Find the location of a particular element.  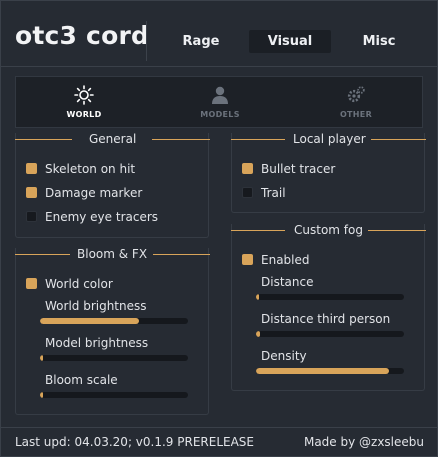

group-local-player: Local player Bullet tracer Trail is located at coordinates (328, 172).